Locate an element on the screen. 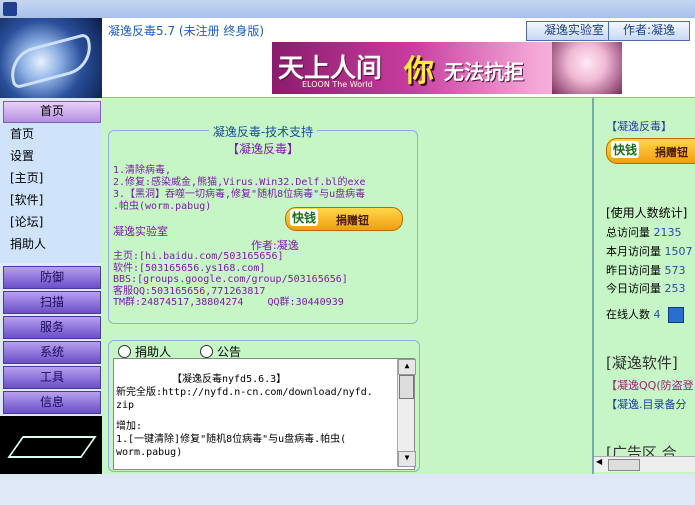  month-visits: 1507 is located at coordinates (678, 251).